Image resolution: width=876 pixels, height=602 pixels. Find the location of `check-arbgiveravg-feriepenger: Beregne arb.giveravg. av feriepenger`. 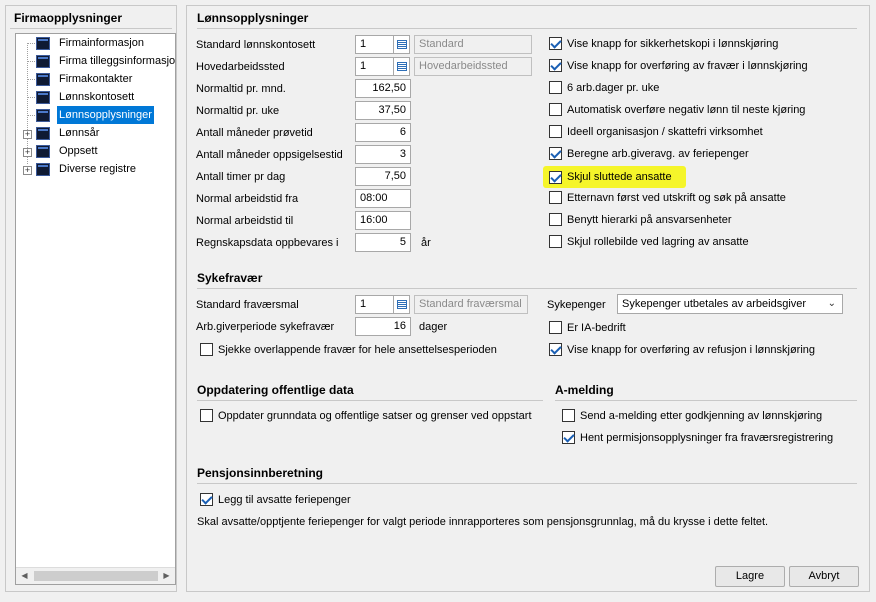

check-arbgiveravg-feriepenger: Beregne arb.giveravg. av feriepenger is located at coordinates (649, 153).